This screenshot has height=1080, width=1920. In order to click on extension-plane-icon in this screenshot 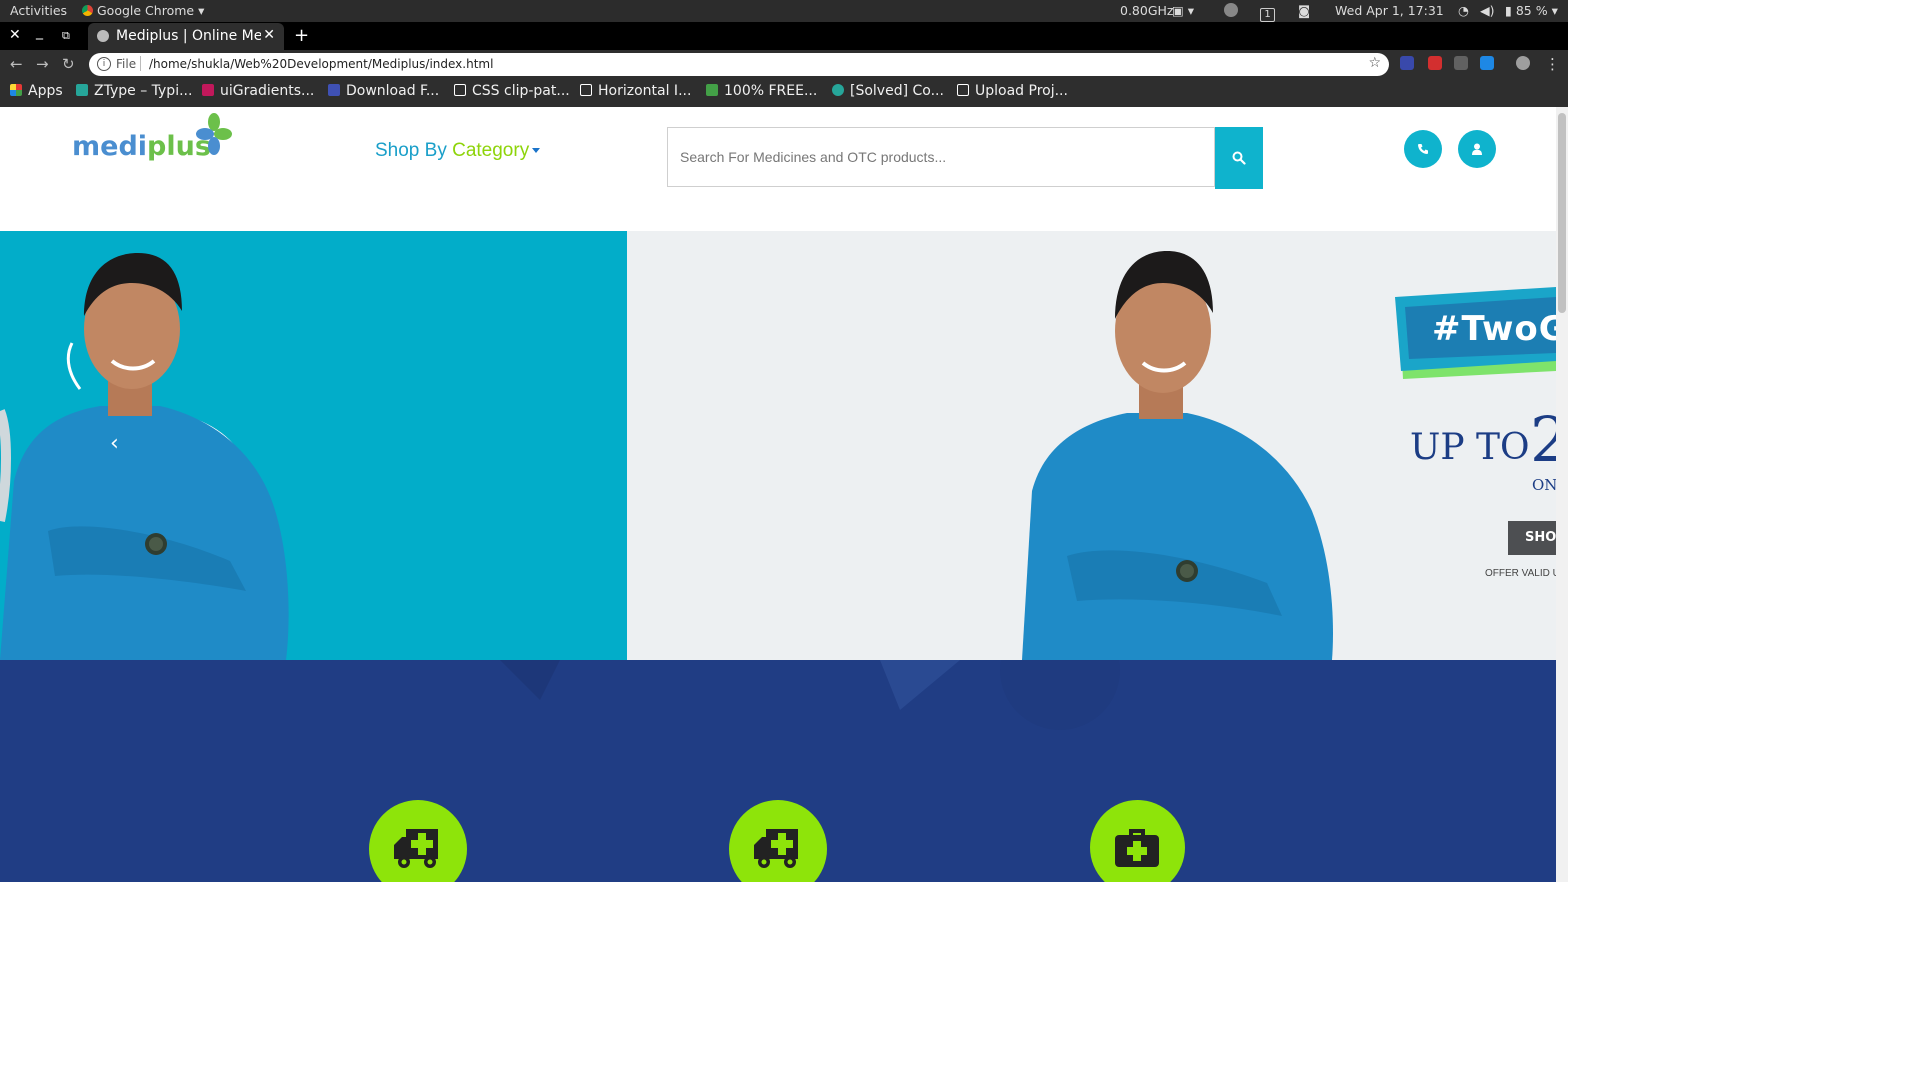, I will do `click(1487, 63)`.